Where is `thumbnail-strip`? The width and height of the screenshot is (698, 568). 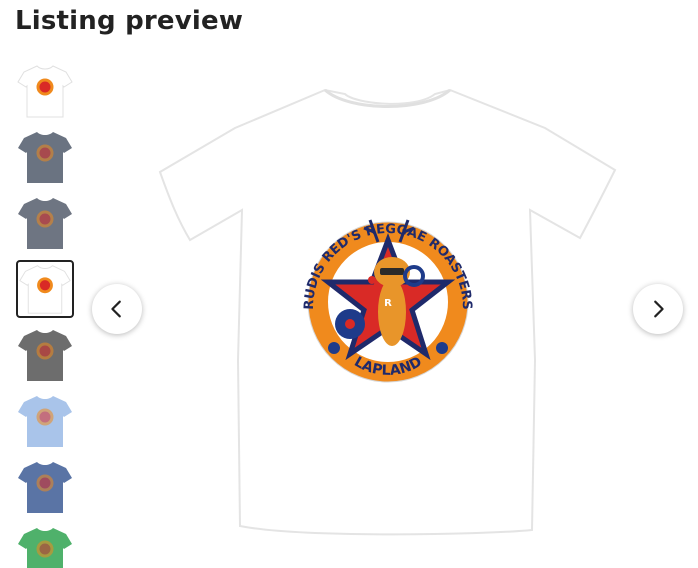 thumbnail-strip is located at coordinates (45, 315).